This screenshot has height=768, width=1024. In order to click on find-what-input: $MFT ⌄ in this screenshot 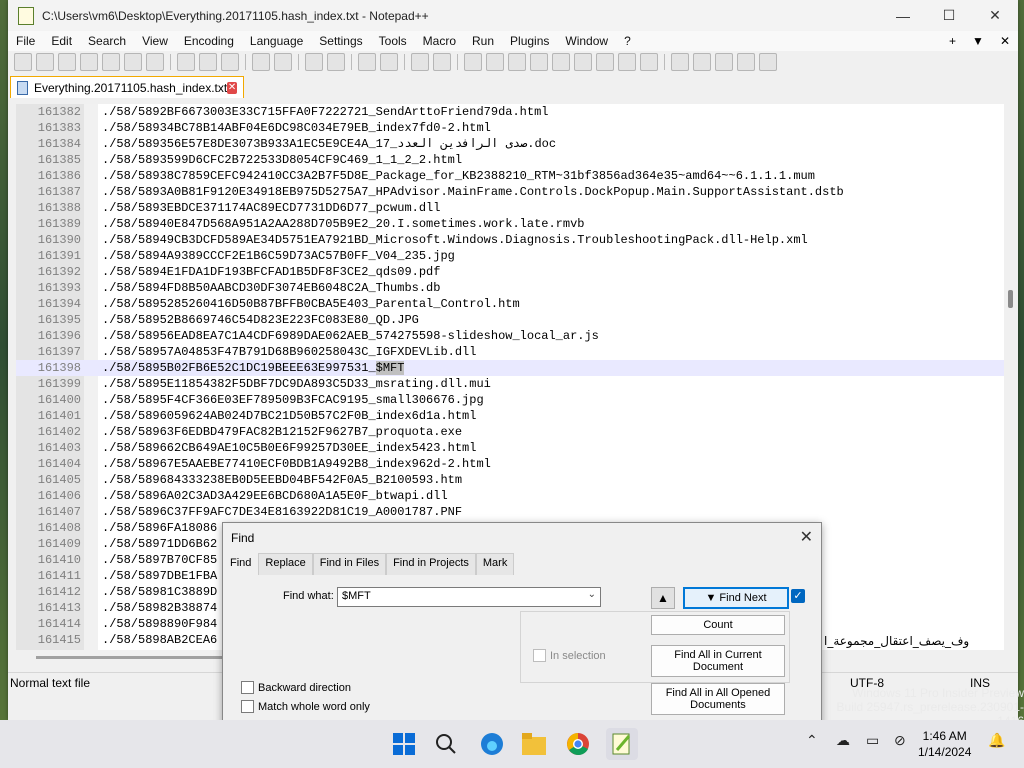, I will do `click(469, 597)`.